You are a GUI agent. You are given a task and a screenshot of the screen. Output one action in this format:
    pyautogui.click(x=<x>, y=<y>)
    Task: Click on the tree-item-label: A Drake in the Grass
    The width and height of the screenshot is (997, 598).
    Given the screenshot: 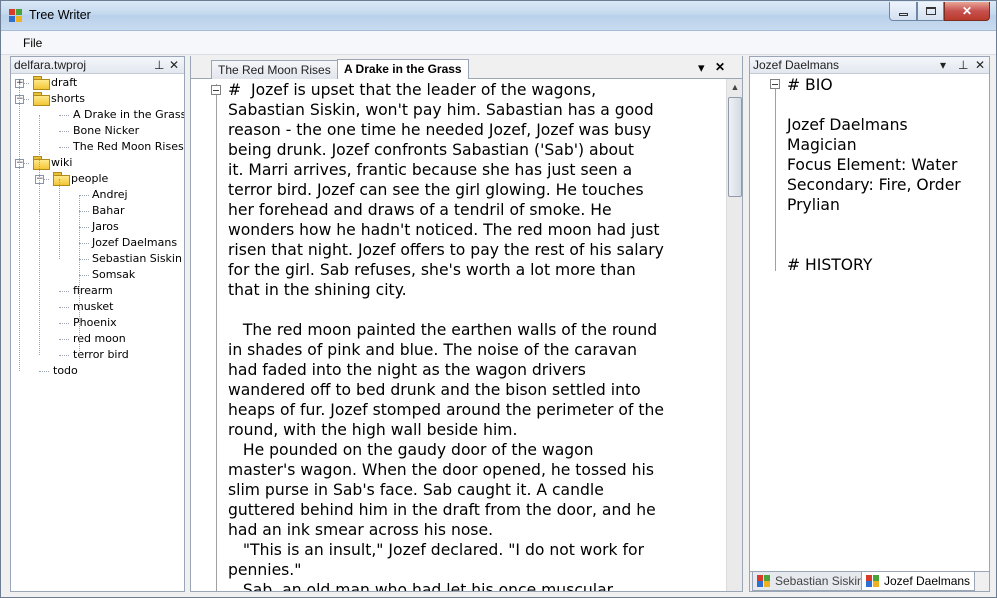 What is the action you would take?
    pyautogui.click(x=129, y=114)
    